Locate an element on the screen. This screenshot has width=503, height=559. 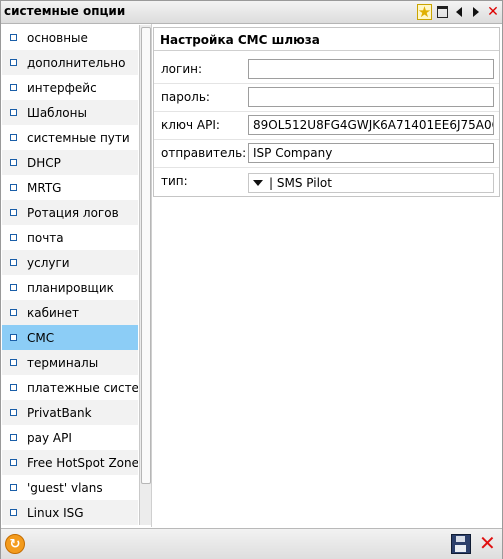
sidebar-item-sms: СМС is located at coordinates (70, 337).